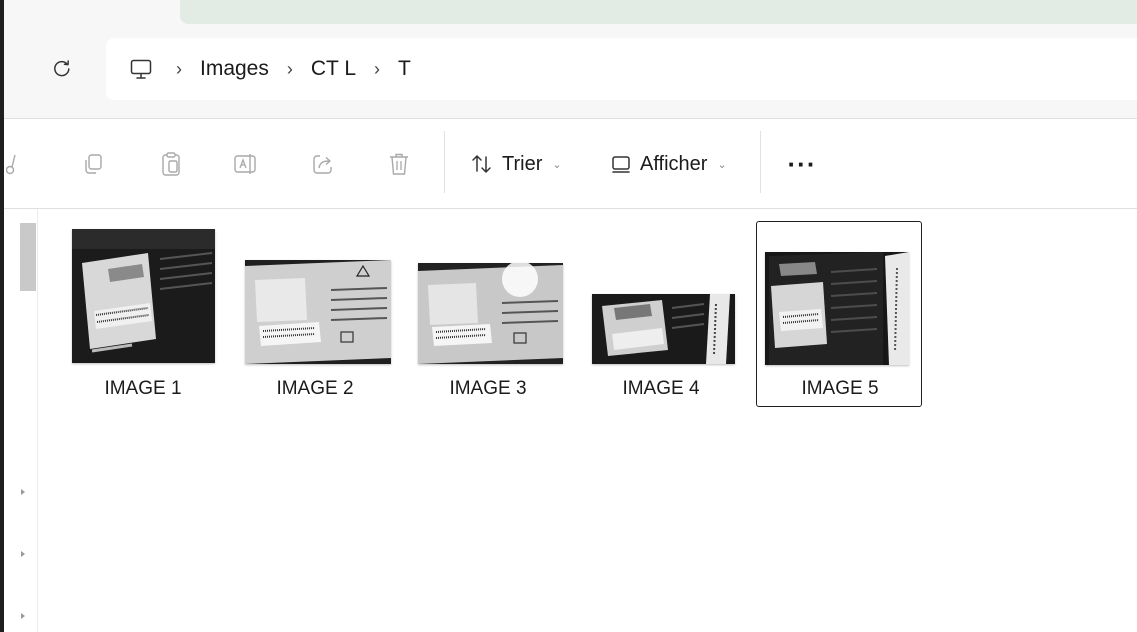  I want to click on file-name: IMAGE 2, so click(315, 388).